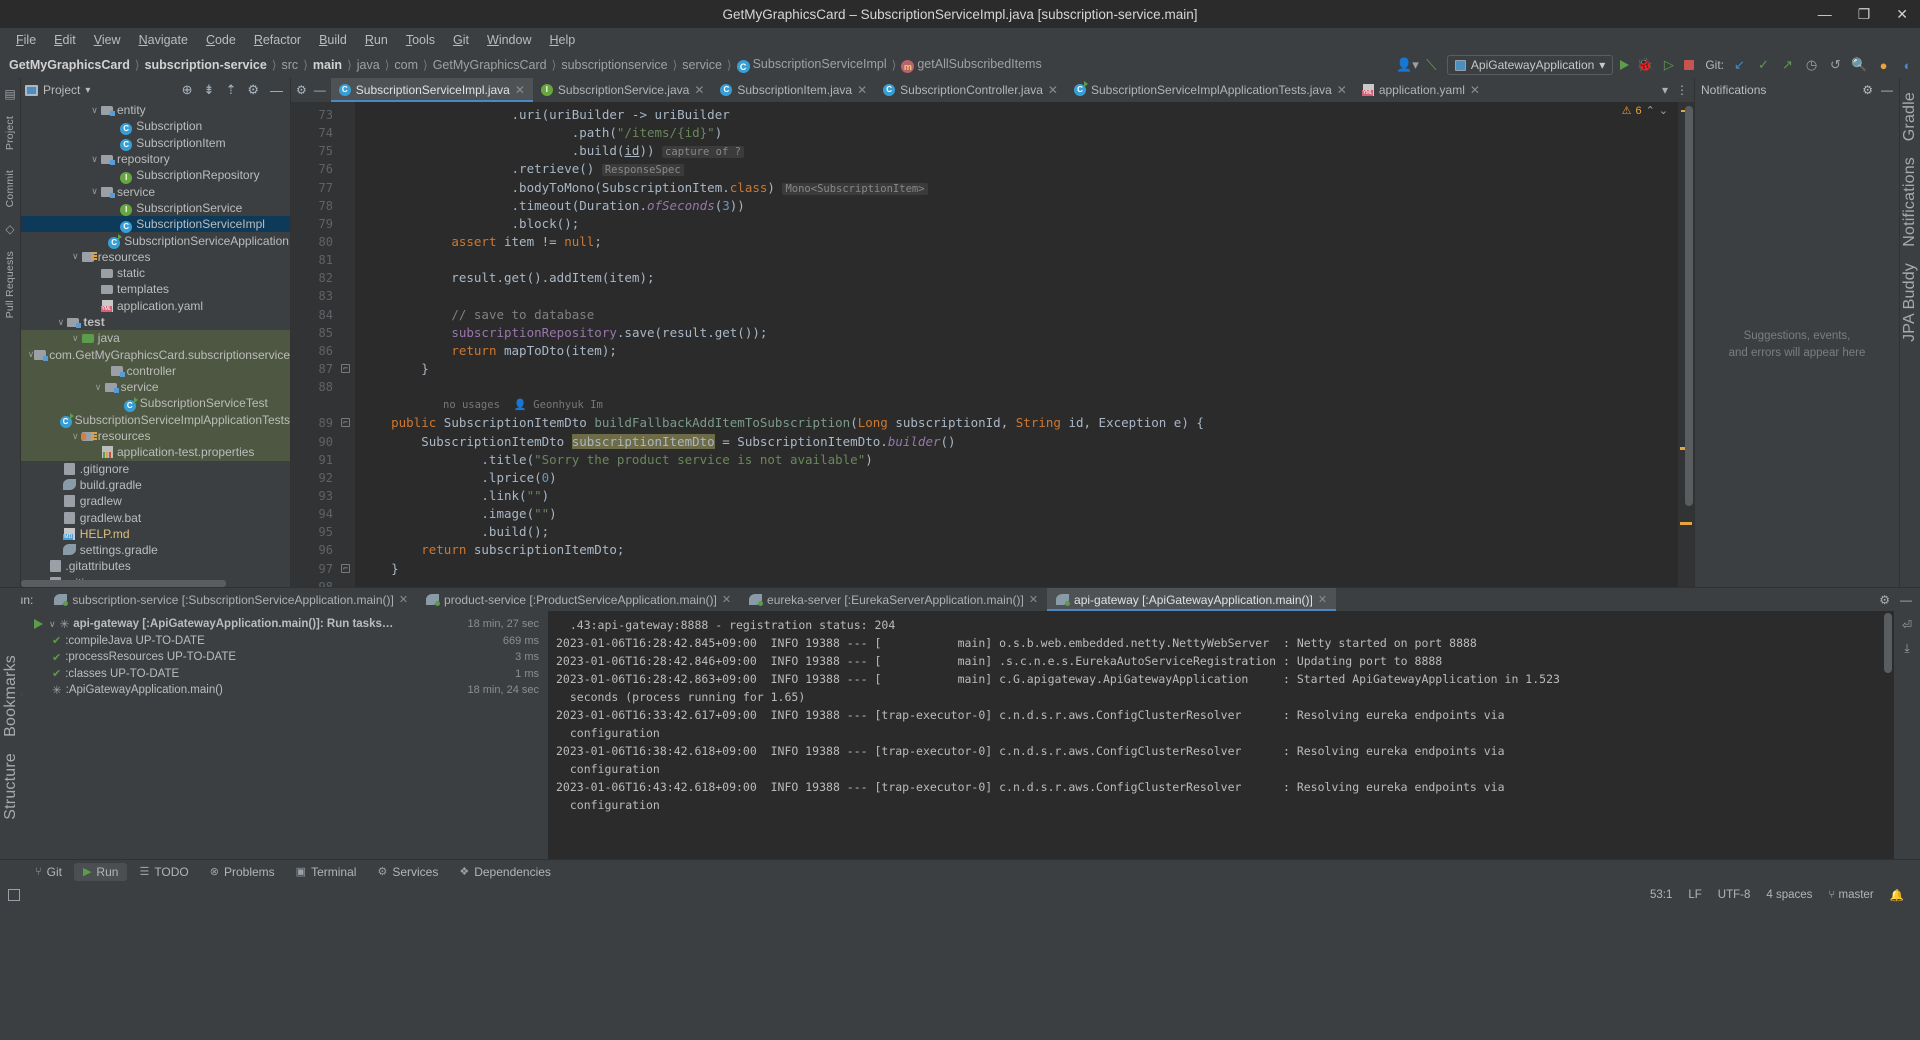 The image size is (1920, 1040). Describe the element at coordinates (1825, 14) in the screenshot. I see `minimize-button: —` at that location.